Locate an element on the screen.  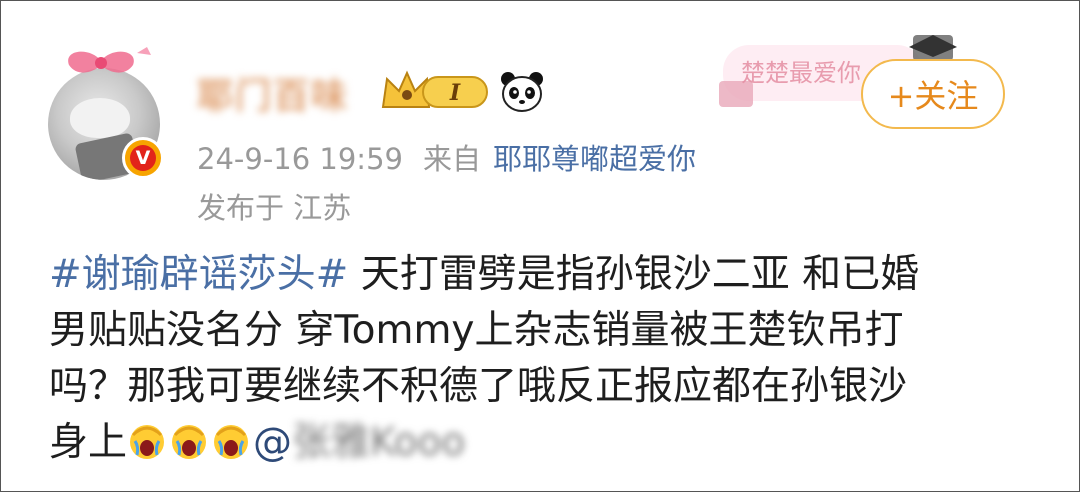
post-location: 发布于 江苏 is located at coordinates (274, 206).